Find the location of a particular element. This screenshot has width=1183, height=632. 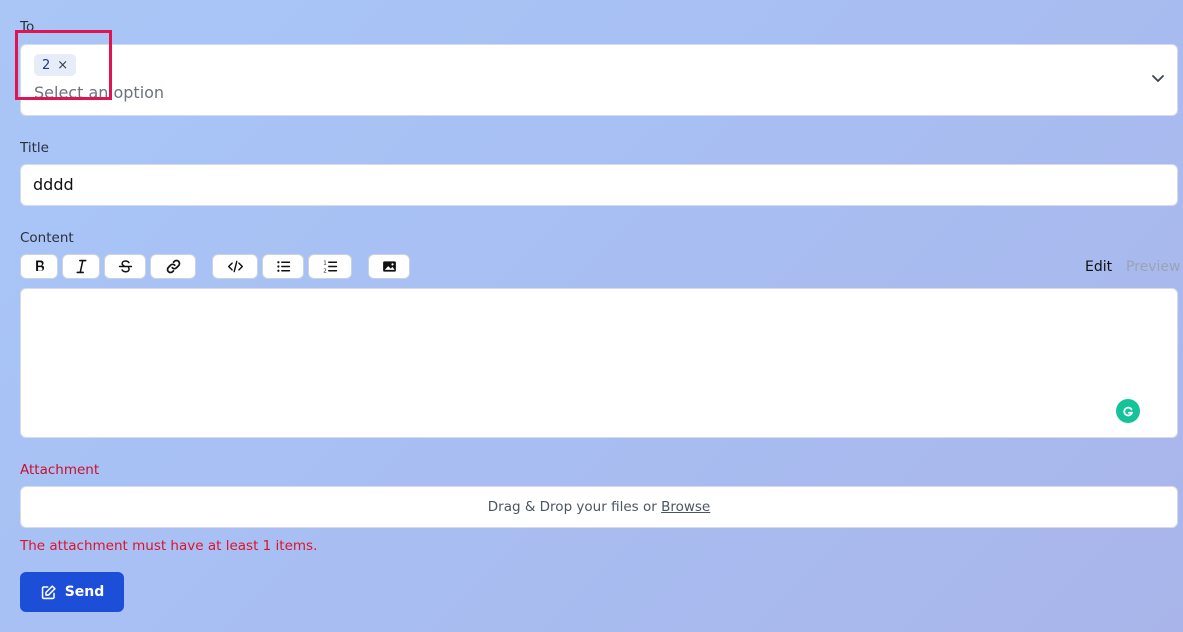

chip-value: 2 is located at coordinates (46, 65).